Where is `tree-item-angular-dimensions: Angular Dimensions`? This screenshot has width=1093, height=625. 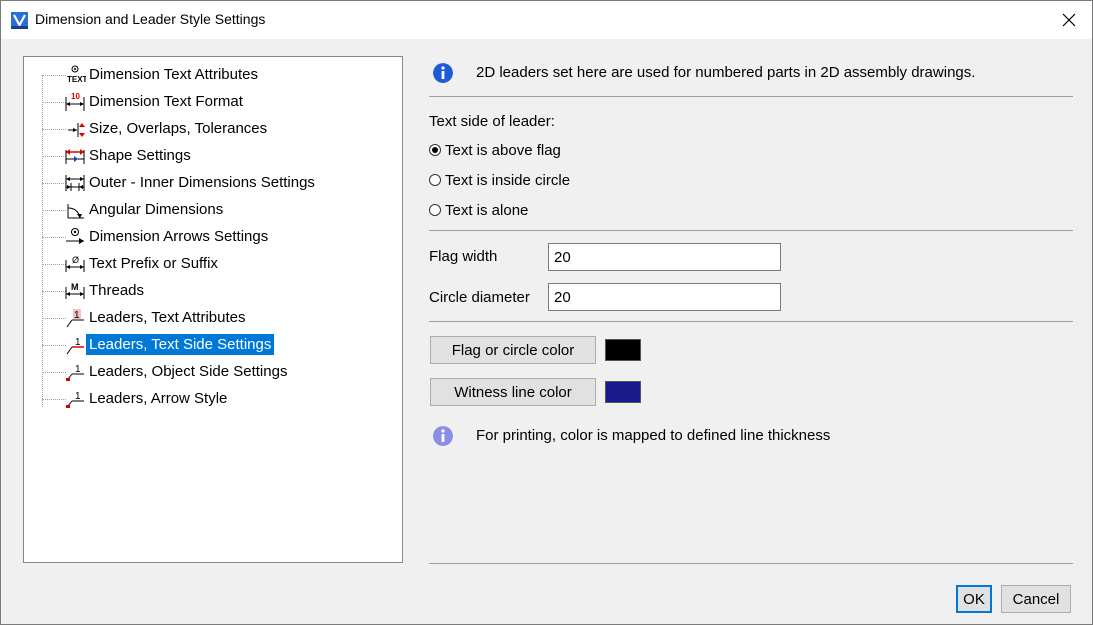
tree-item-angular-dimensions: Angular Dimensions is located at coordinates (213, 210).